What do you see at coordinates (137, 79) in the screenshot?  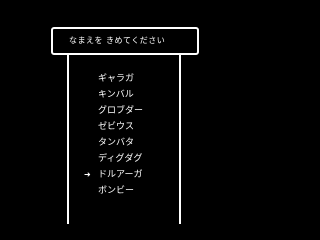 I see `list-item: ギャラガ` at bounding box center [137, 79].